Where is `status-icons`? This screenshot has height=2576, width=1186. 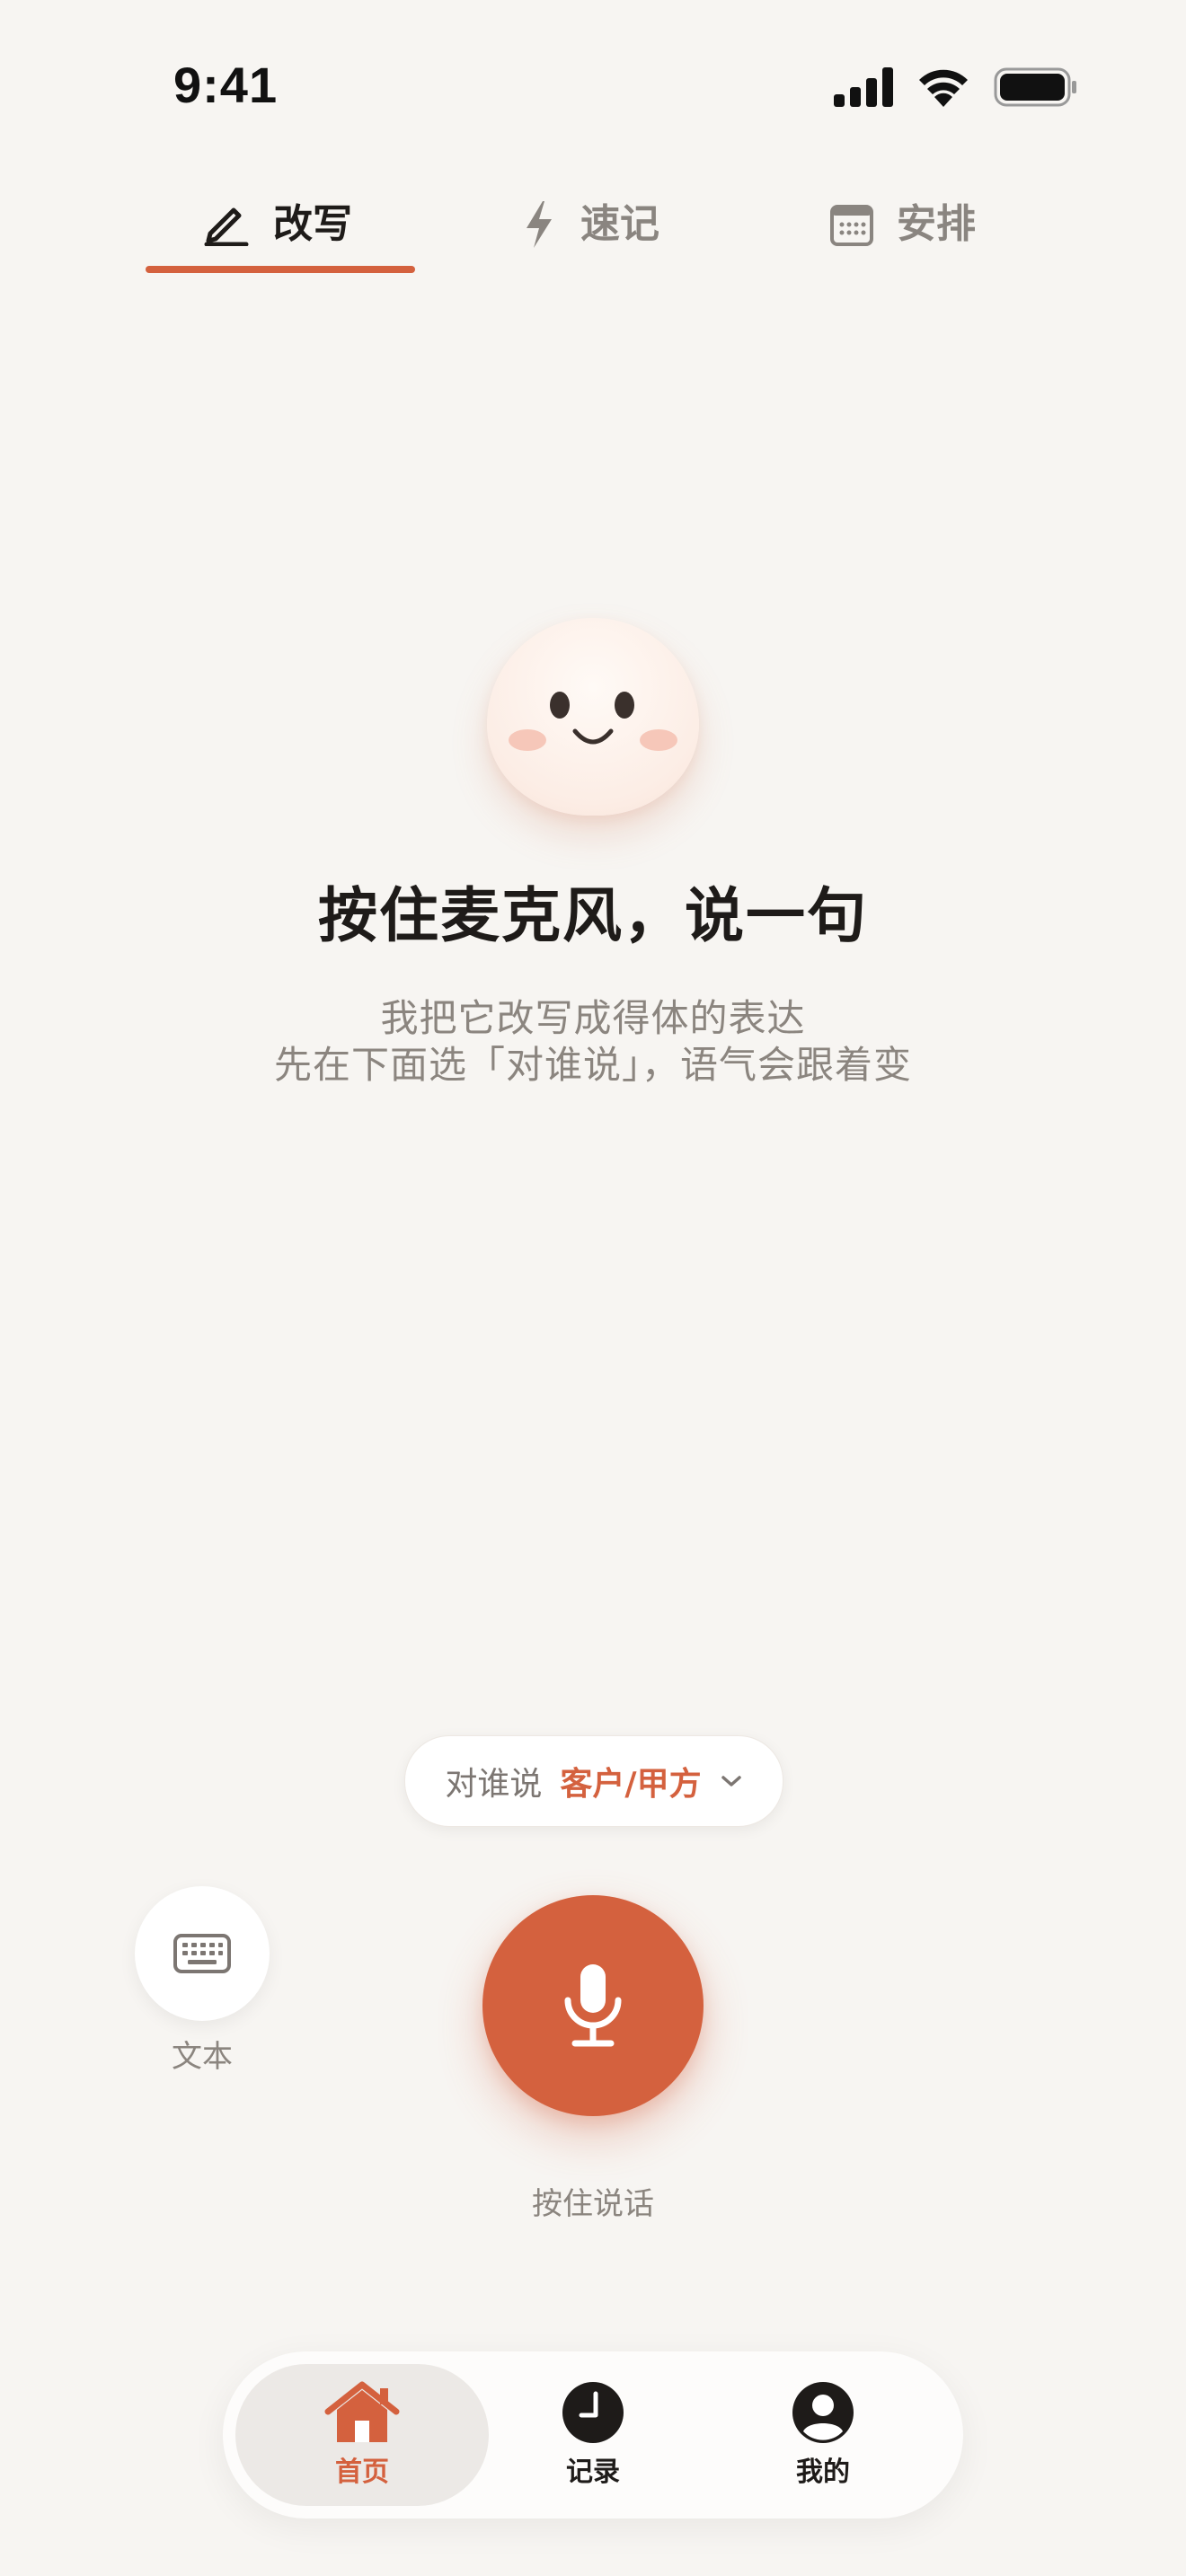 status-icons is located at coordinates (956, 87).